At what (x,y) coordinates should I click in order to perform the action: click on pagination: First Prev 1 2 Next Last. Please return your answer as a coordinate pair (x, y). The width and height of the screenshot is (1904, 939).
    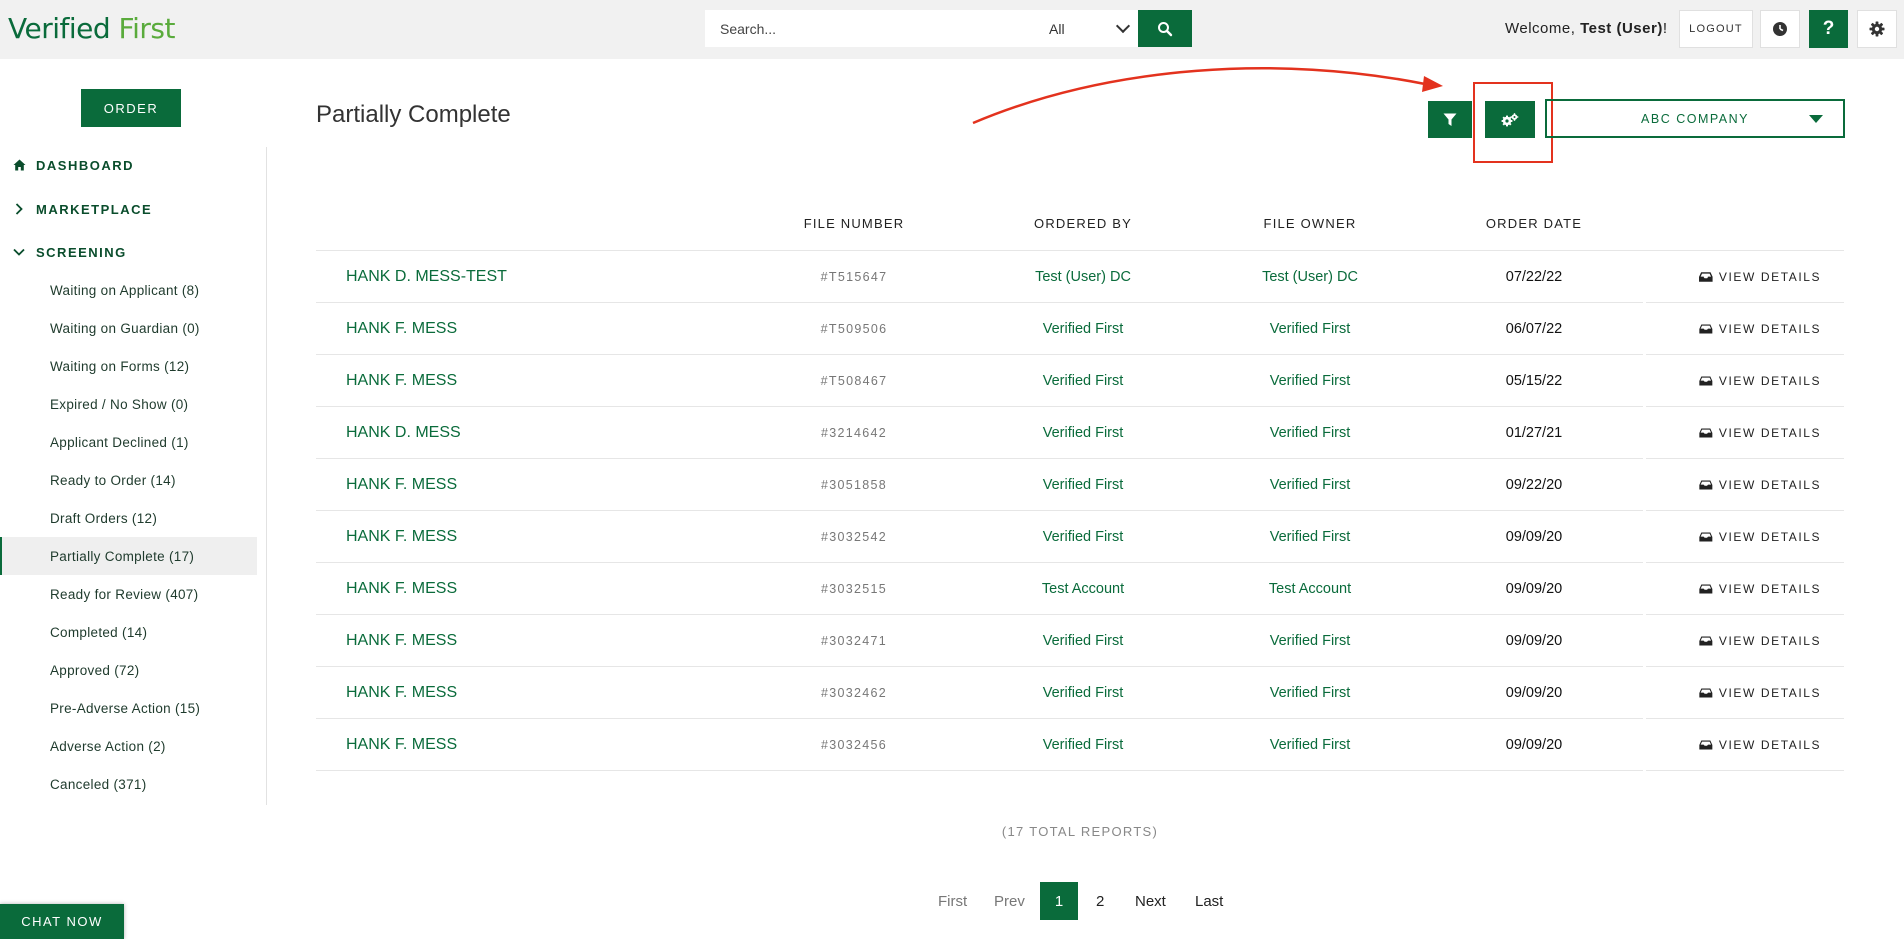
    Looking at the image, I should click on (952, 901).